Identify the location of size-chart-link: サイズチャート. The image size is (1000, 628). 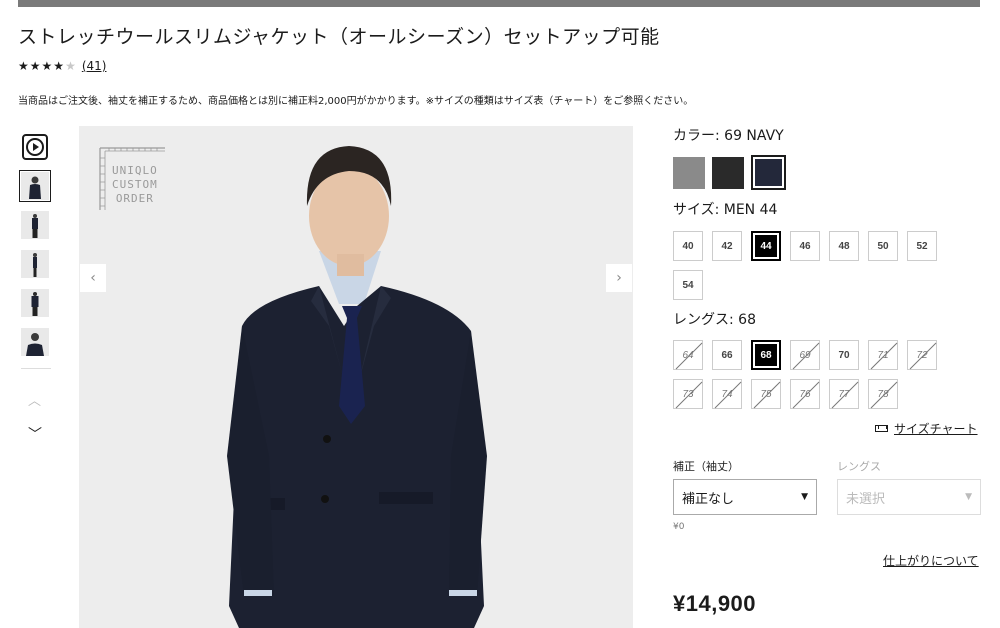
(926, 428).